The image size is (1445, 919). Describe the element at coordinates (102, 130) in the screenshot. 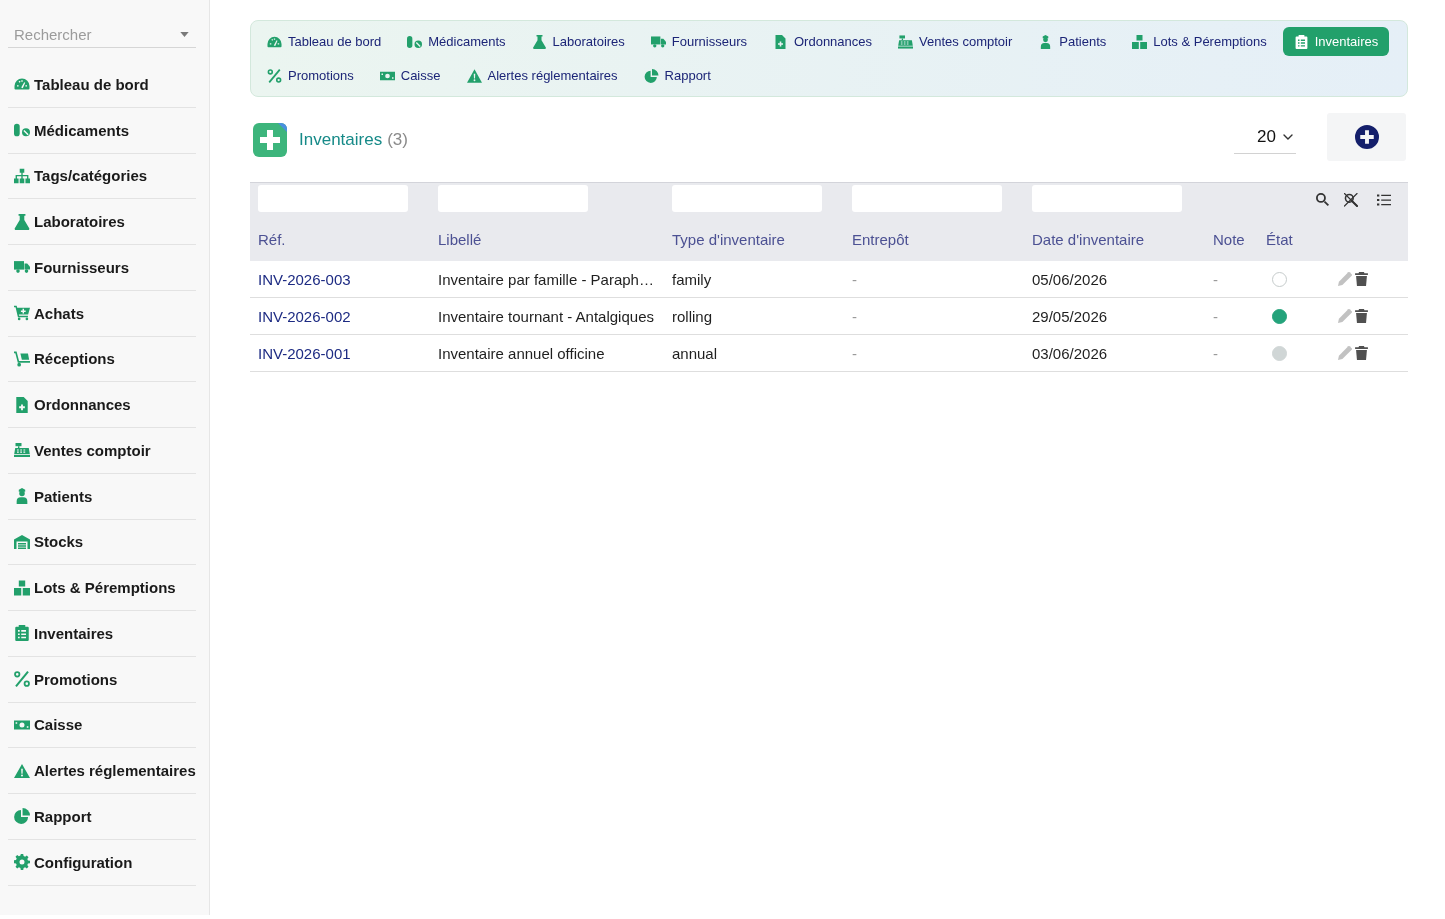

I see `sidebar-item: Médicaments` at that location.